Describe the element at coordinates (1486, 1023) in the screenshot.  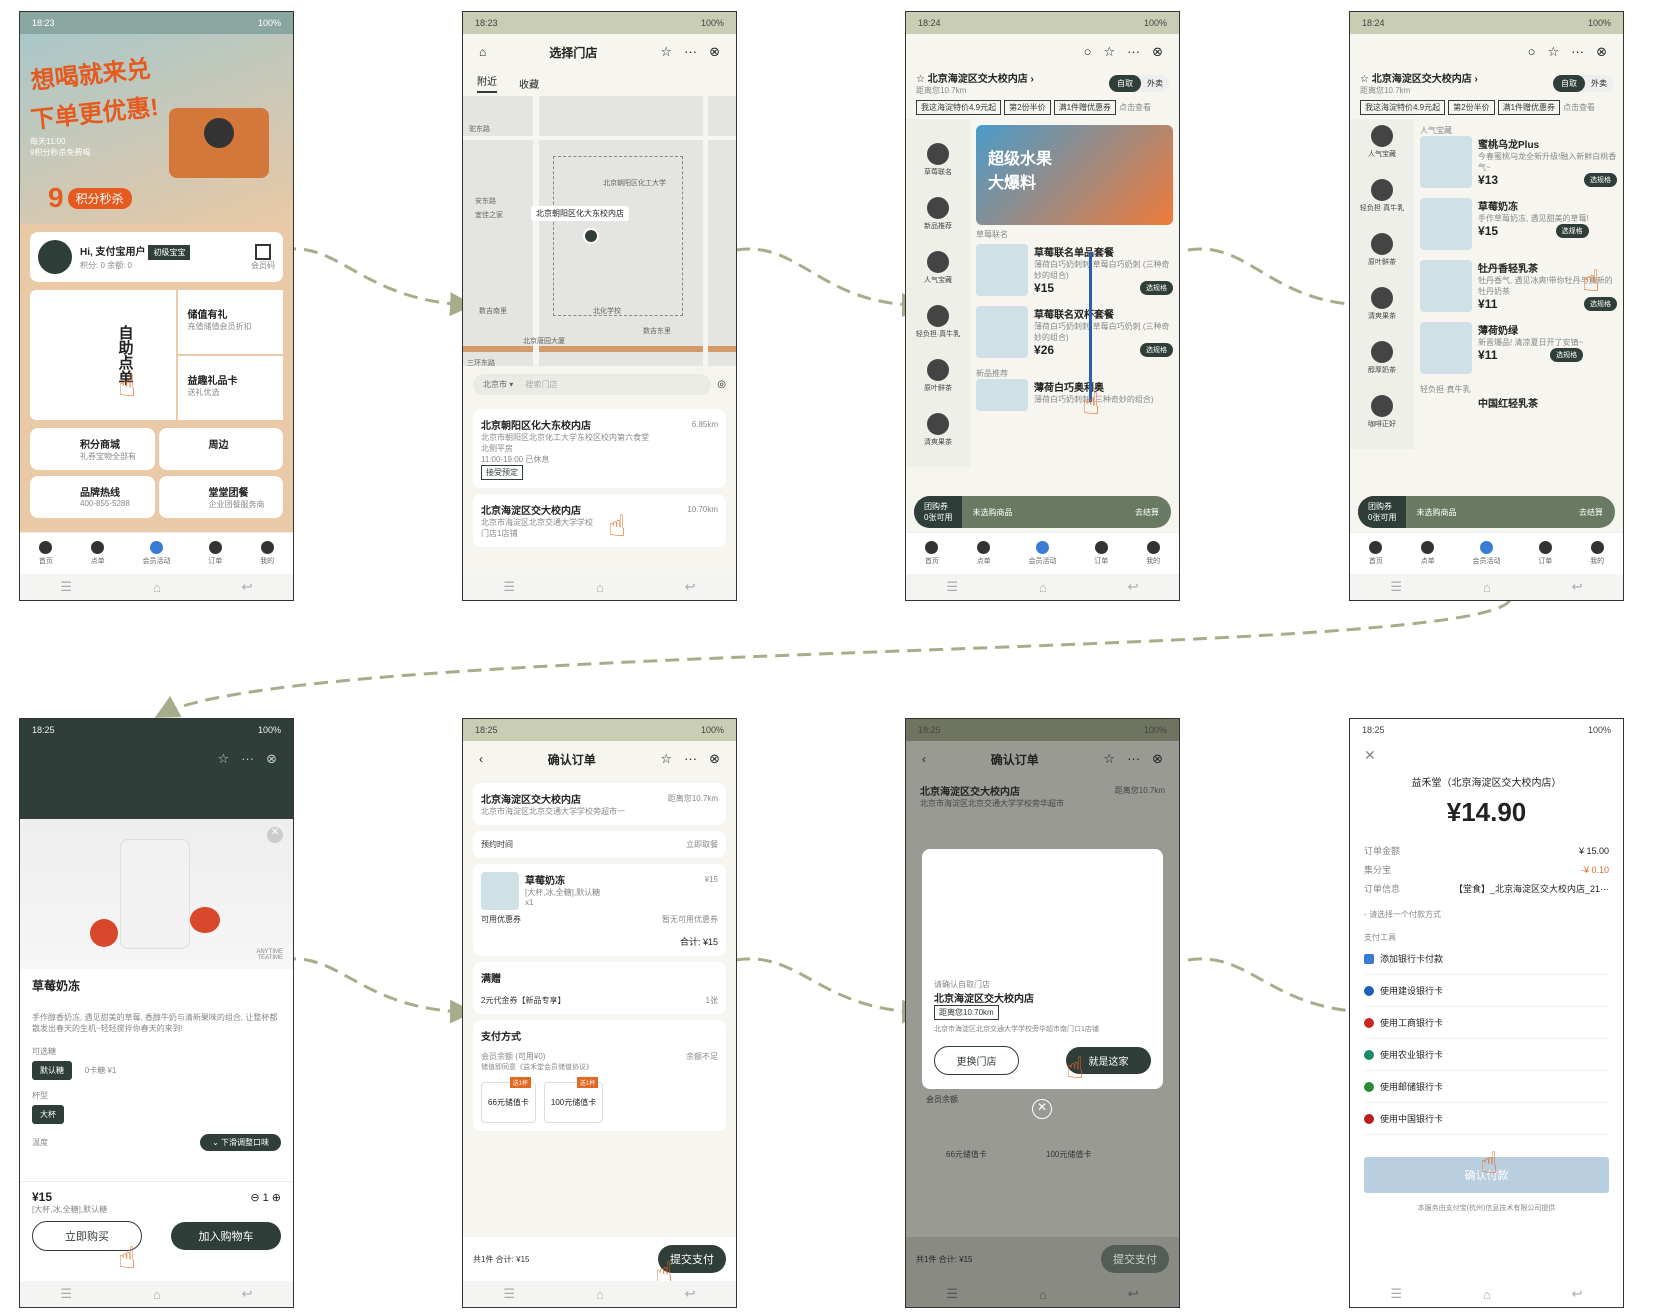
I see `payment-method: 使用工商银行卡` at that location.